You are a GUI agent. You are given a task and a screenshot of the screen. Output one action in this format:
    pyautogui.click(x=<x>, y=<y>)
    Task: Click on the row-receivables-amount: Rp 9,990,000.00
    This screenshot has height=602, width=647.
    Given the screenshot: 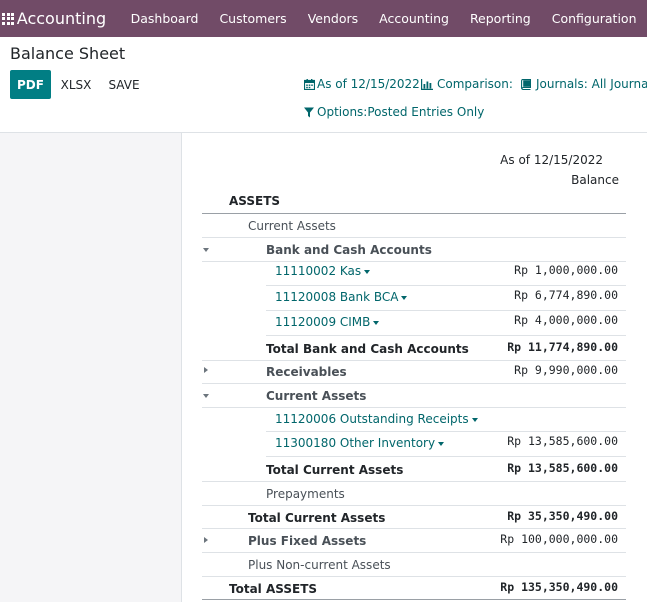 What is the action you would take?
    pyautogui.click(x=566, y=370)
    